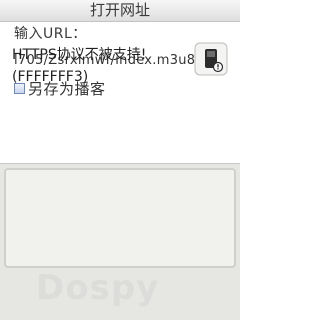 The height and width of the screenshot is (320, 320). What do you see at coordinates (50, 34) in the screenshot?
I see `url-label: 输入URL：` at bounding box center [50, 34].